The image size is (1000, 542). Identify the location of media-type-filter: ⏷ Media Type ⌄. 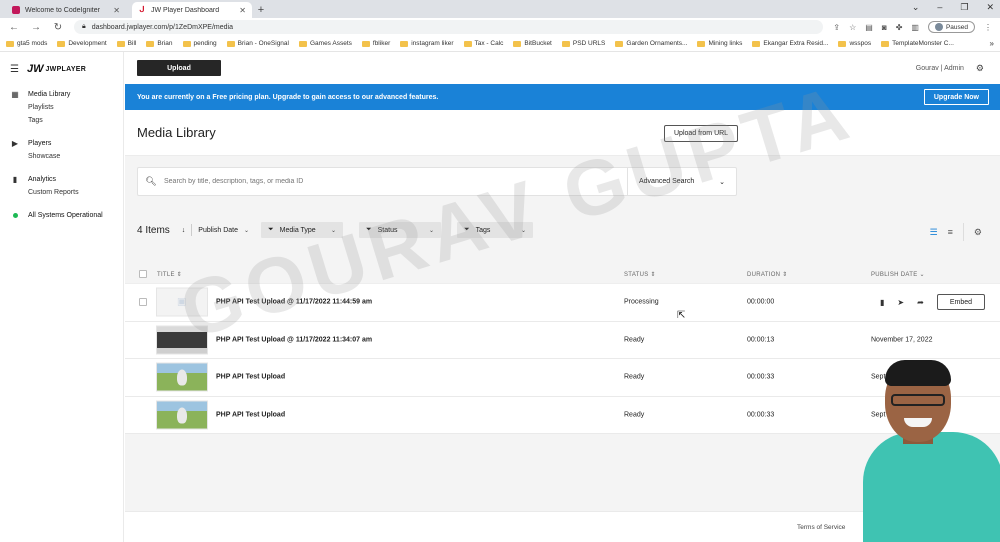
(302, 230).